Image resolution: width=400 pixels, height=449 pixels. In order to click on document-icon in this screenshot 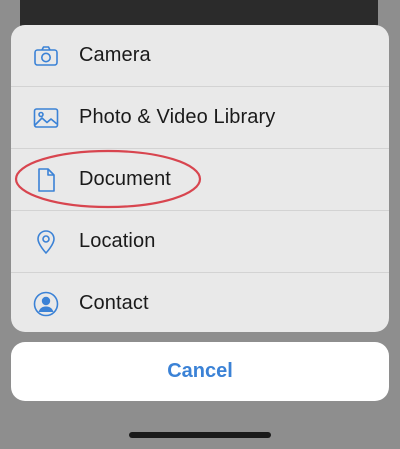, I will do `click(46, 180)`.